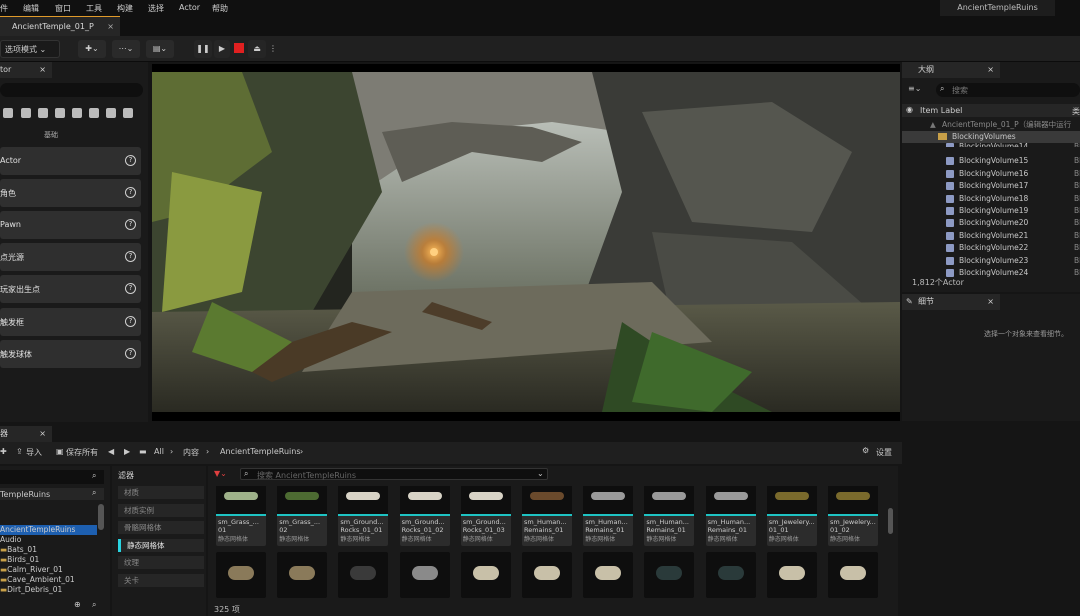 The height and width of the screenshot is (616, 1080). What do you see at coordinates (161, 580) in the screenshot?
I see `filter-item: 关卡` at bounding box center [161, 580].